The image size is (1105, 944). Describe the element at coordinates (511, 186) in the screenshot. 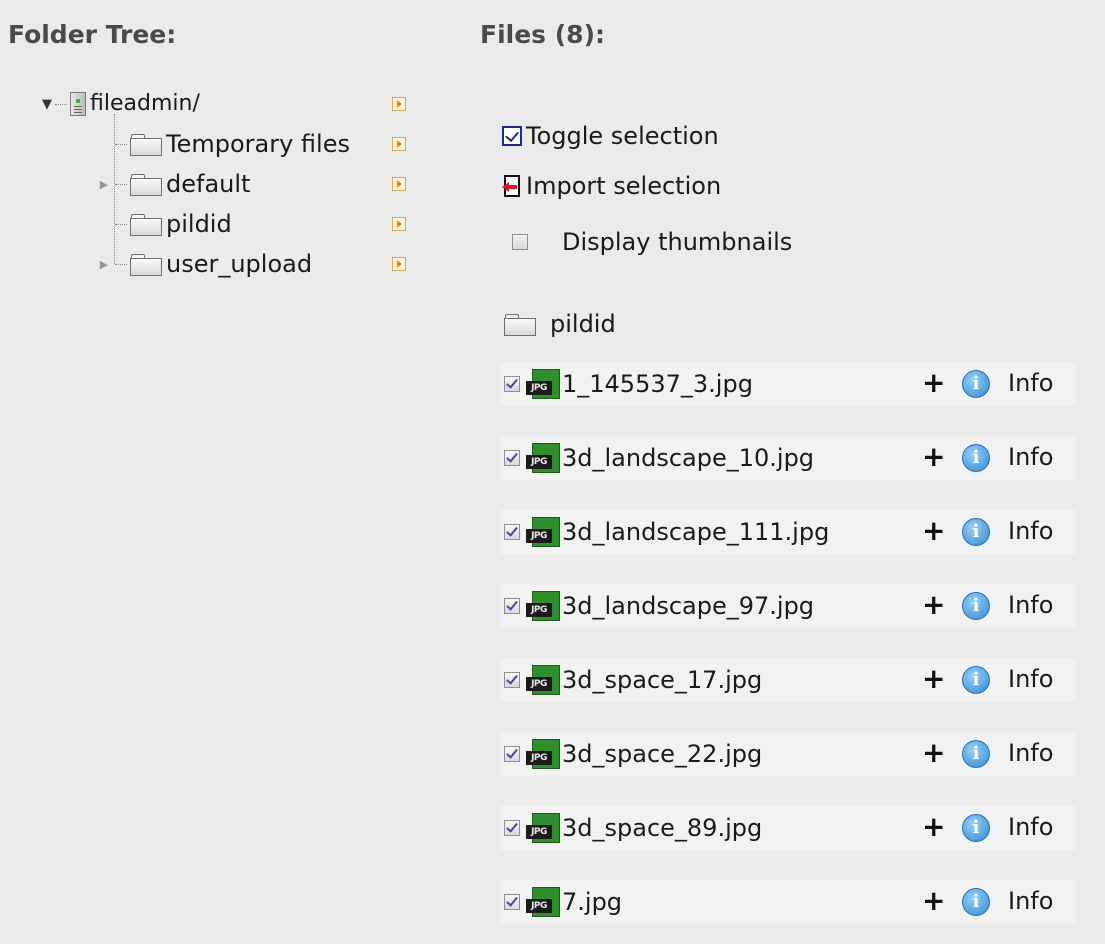

I see `import-icon` at that location.